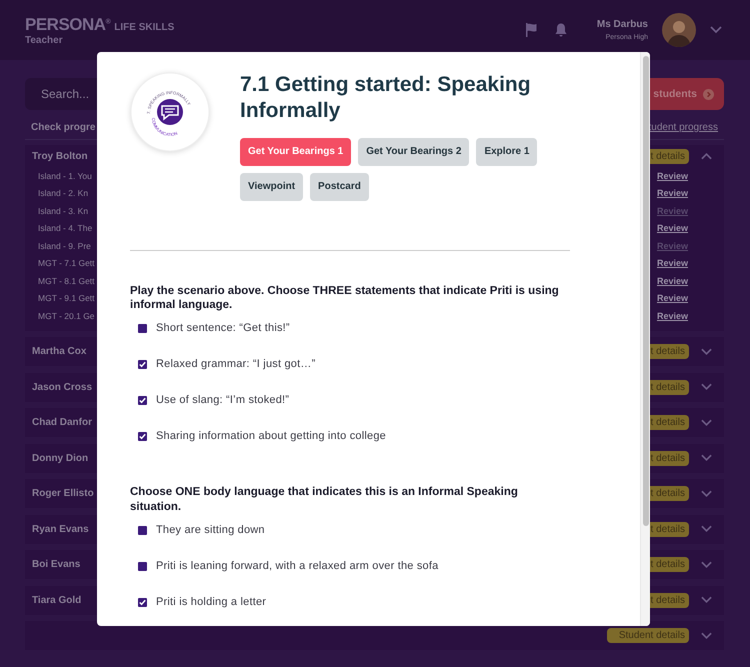 This screenshot has width=750, height=667. I want to click on role-label: Teacher, so click(44, 40).